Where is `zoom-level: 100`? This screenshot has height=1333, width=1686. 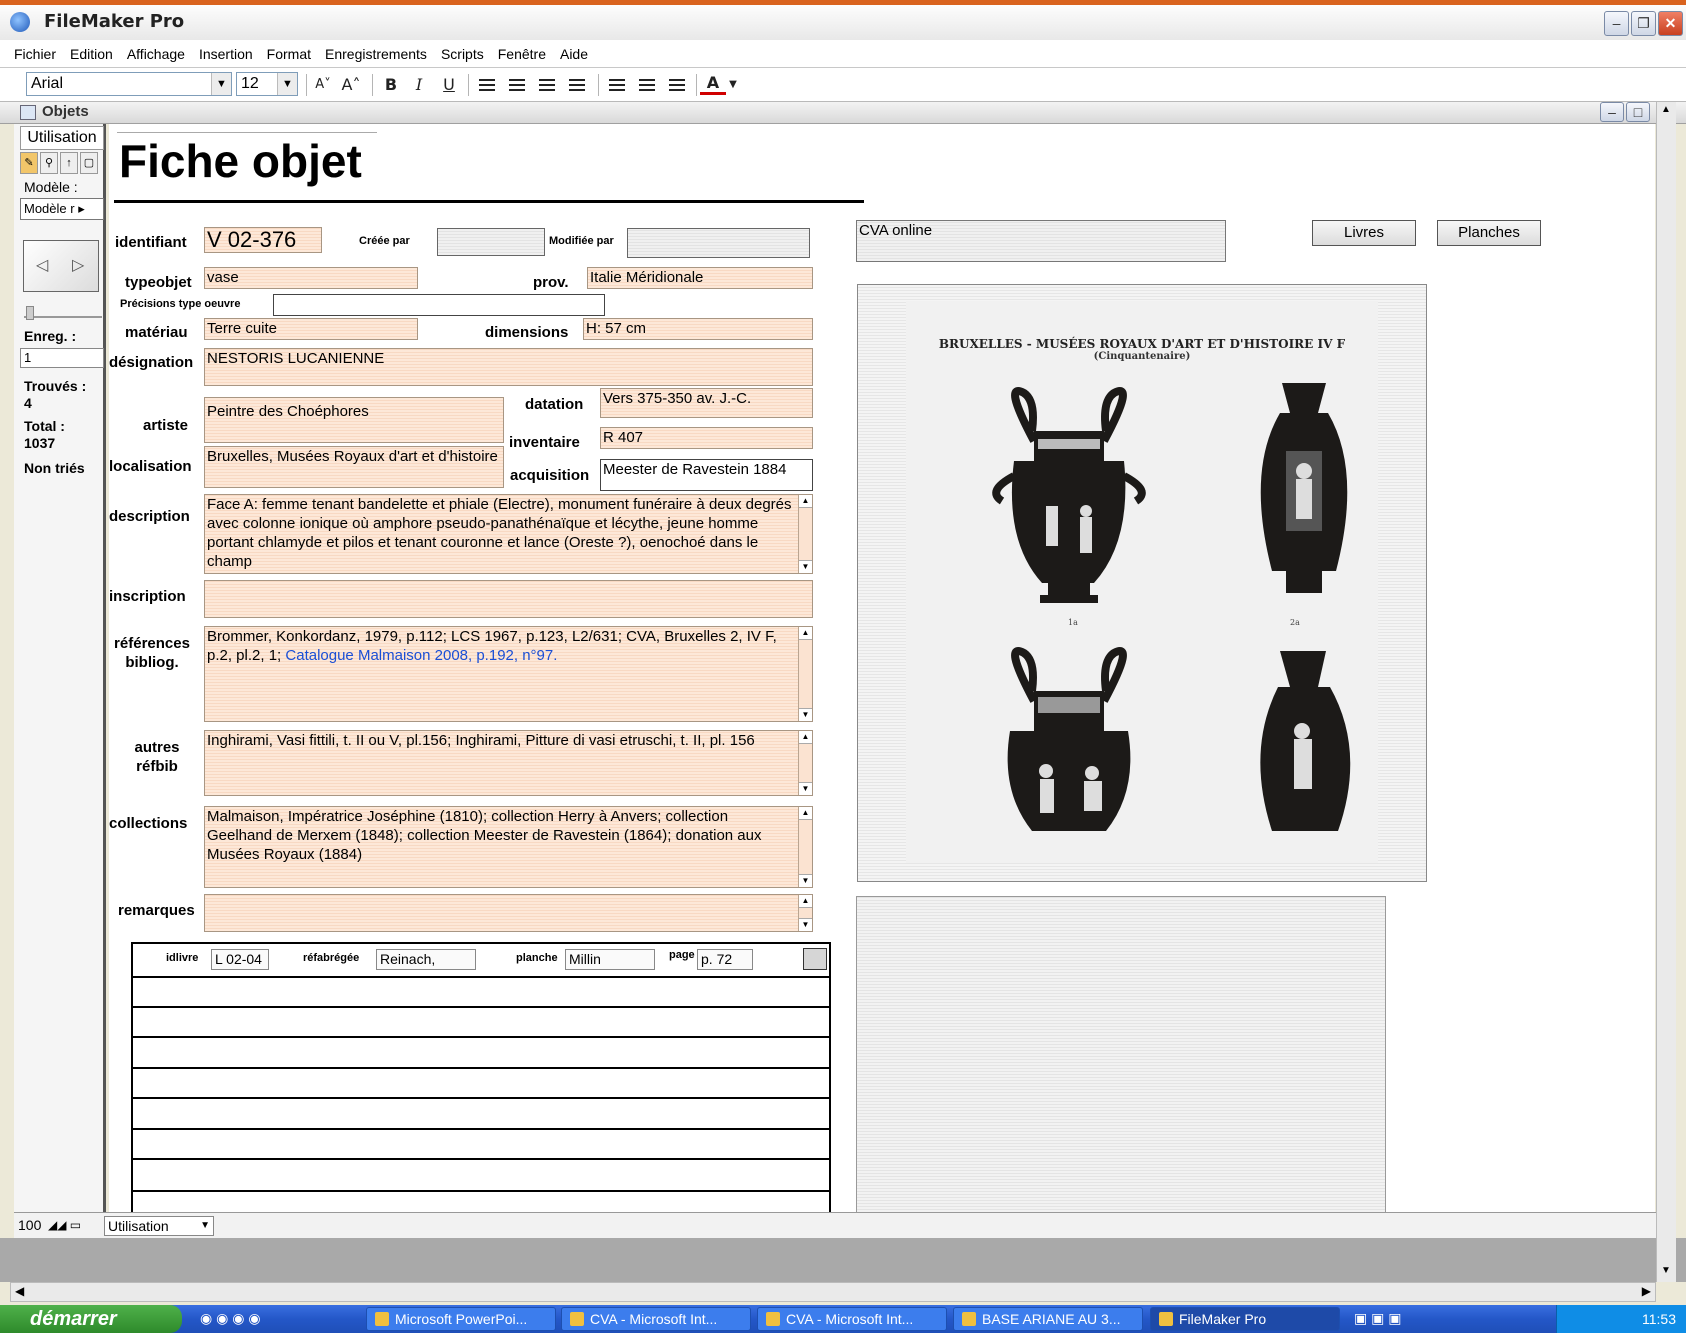
zoom-level: 100 is located at coordinates (29, 1225).